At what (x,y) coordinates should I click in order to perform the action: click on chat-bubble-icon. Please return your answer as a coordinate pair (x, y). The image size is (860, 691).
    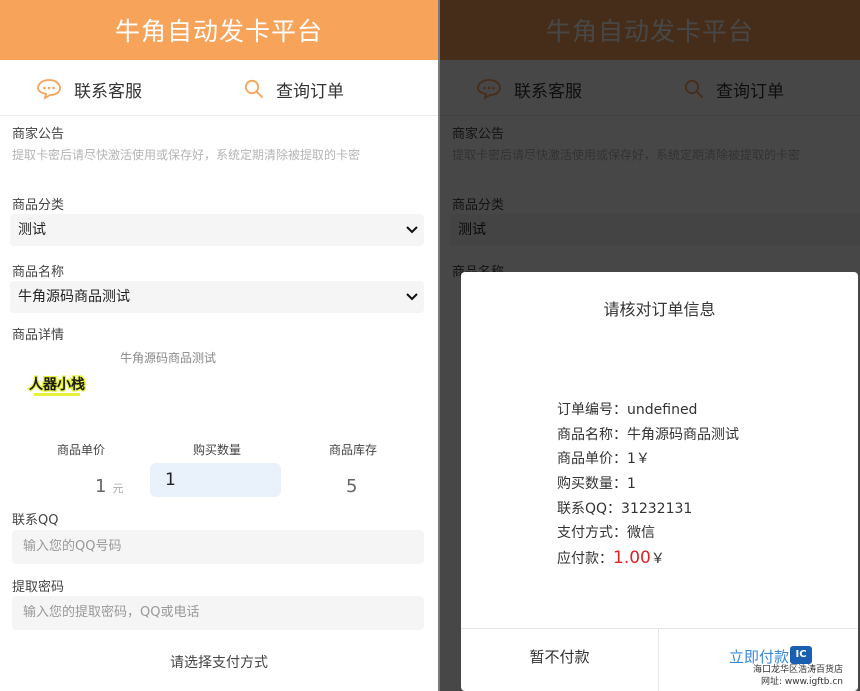
    Looking at the image, I should click on (49, 89).